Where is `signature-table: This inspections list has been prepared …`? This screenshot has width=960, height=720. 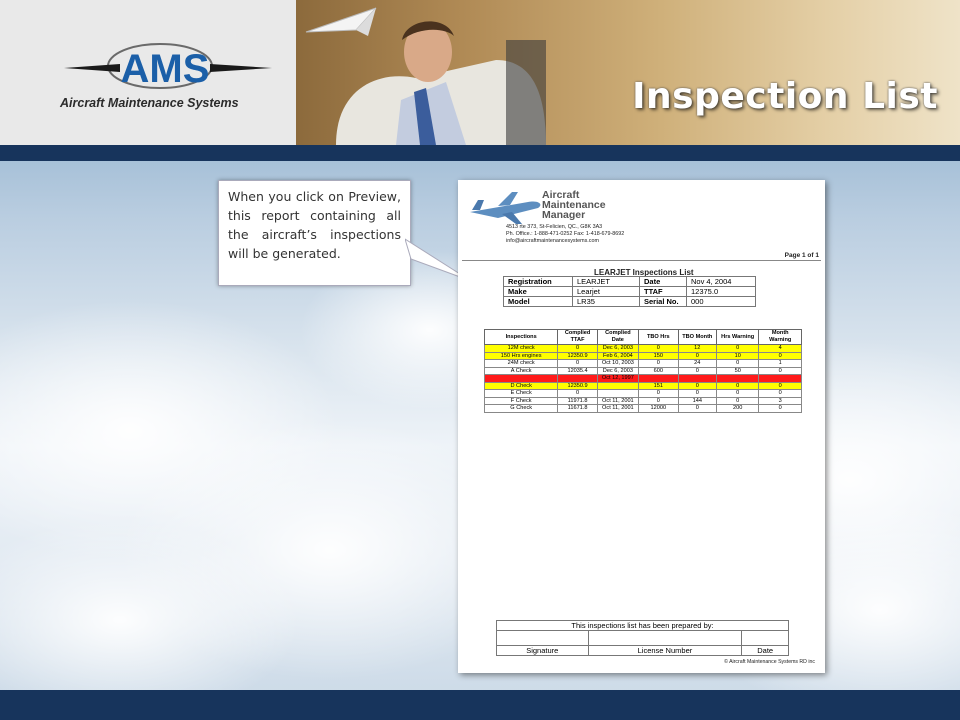
signature-table: This inspections list has been prepared … is located at coordinates (642, 638).